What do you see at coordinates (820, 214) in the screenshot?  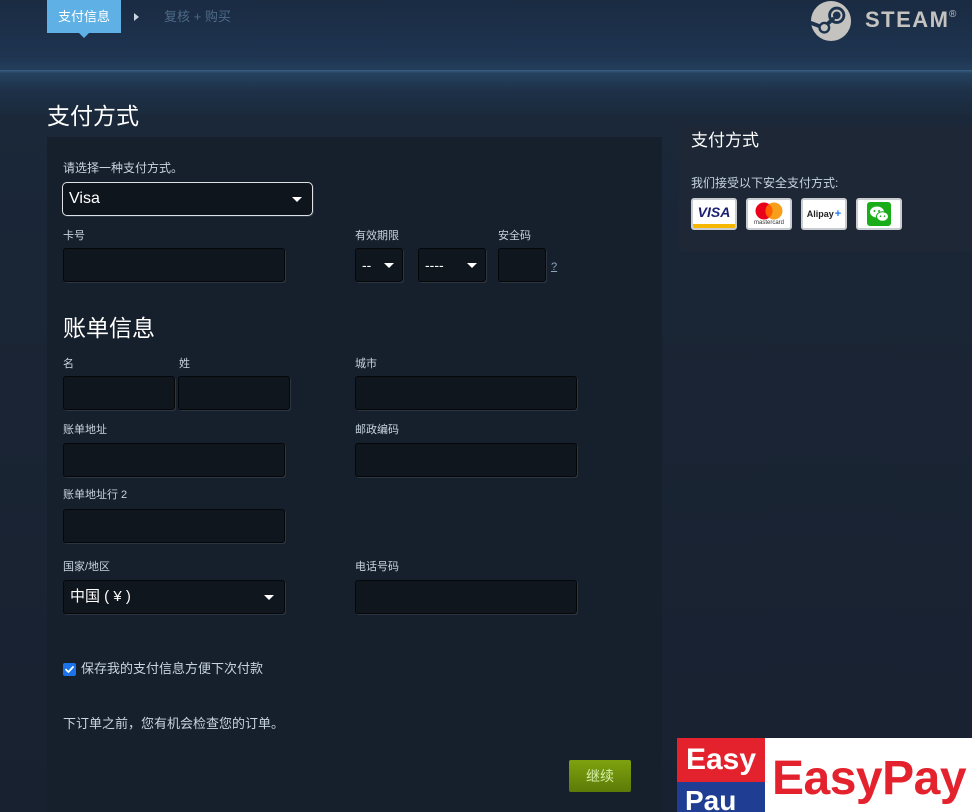 I see `alipay-wordmark: Alipay` at bounding box center [820, 214].